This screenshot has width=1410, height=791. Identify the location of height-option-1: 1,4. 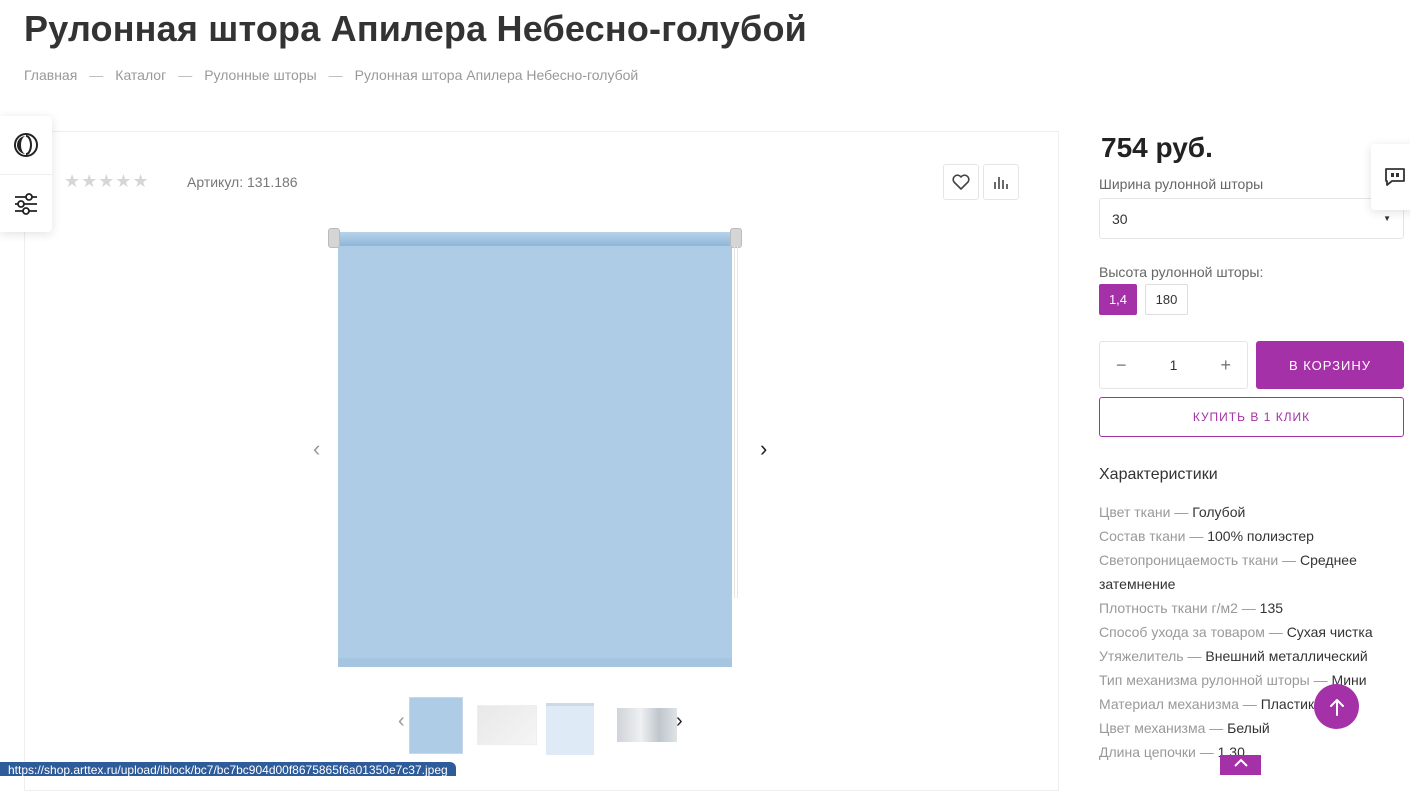
(1118, 299).